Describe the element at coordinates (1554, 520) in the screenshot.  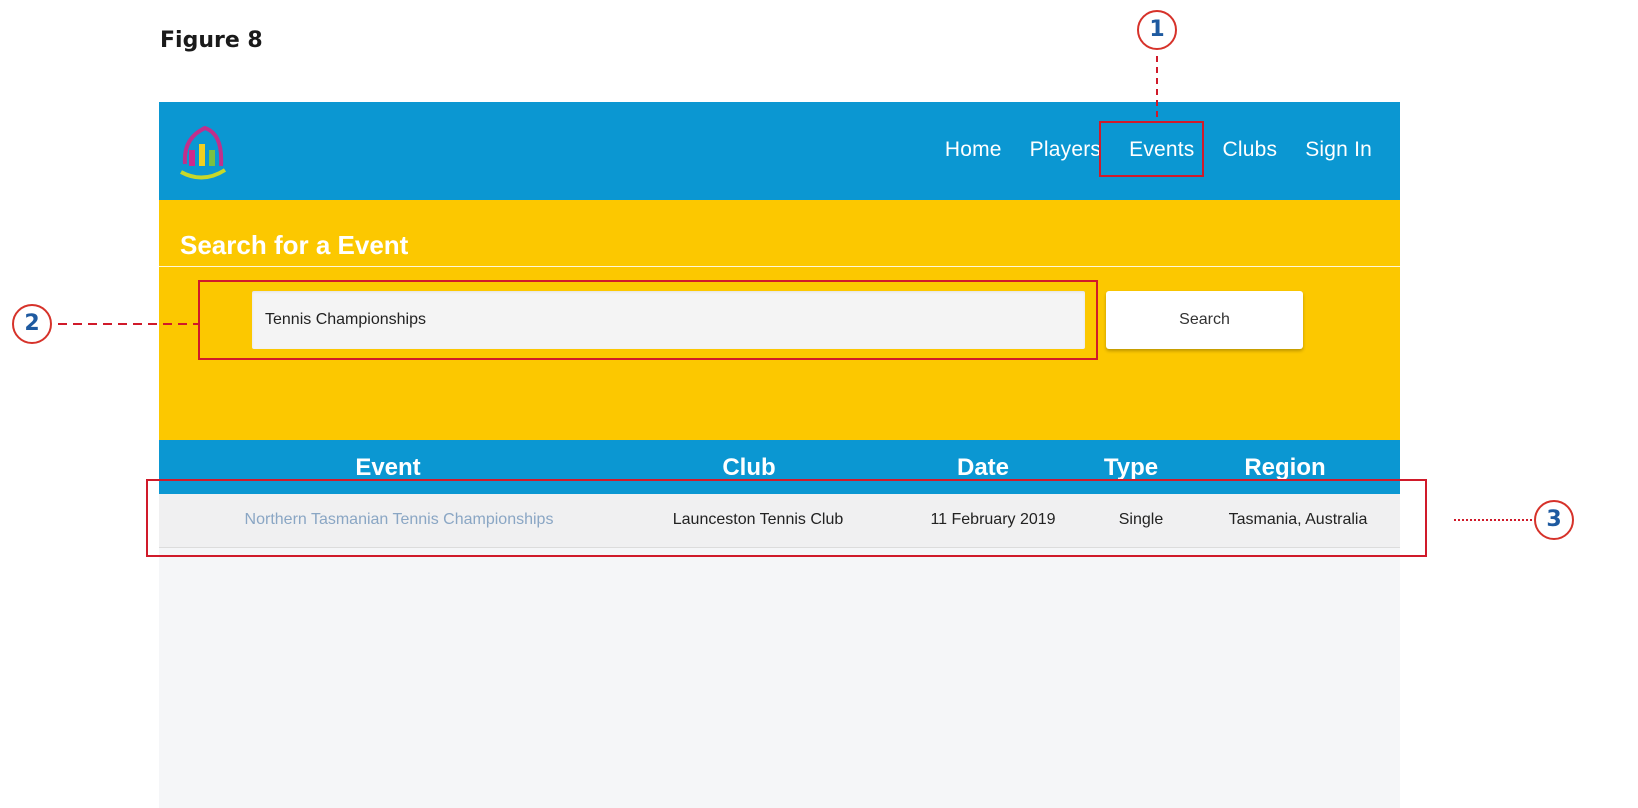
I see `callout-3: 3` at that location.